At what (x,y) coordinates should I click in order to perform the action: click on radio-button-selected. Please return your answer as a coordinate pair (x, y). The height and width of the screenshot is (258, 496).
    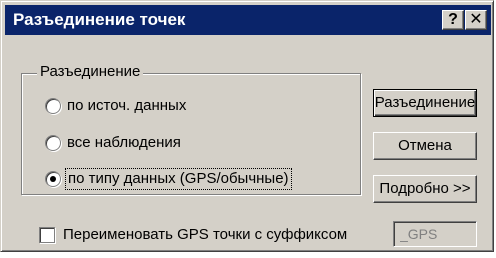
    Looking at the image, I should click on (53, 179).